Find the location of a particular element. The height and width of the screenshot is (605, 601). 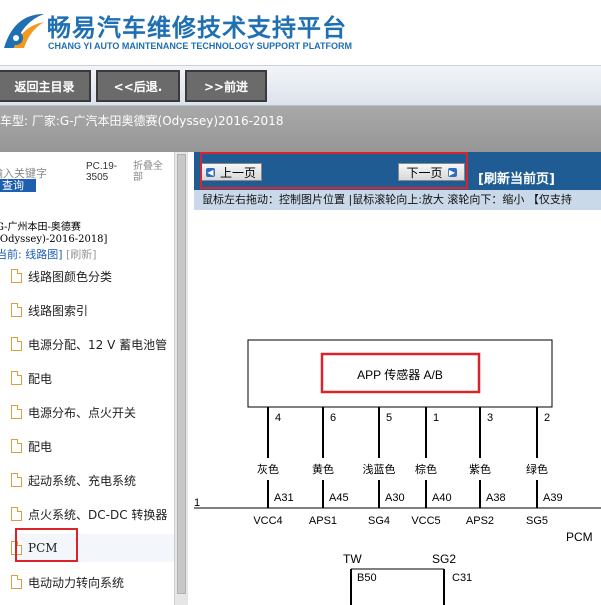

pin-number: 4 is located at coordinates (278, 418).